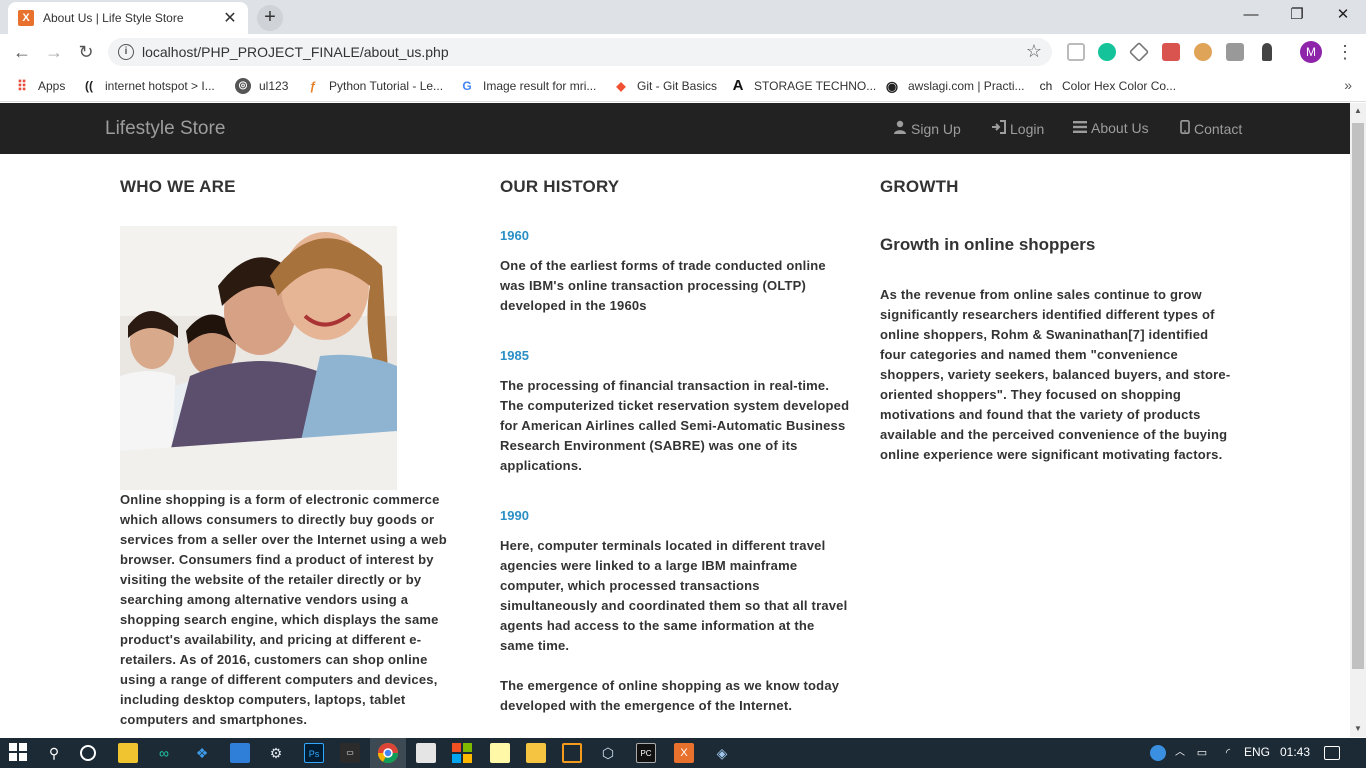  I want to click on infinity-app-icon: ∞, so click(164, 753).